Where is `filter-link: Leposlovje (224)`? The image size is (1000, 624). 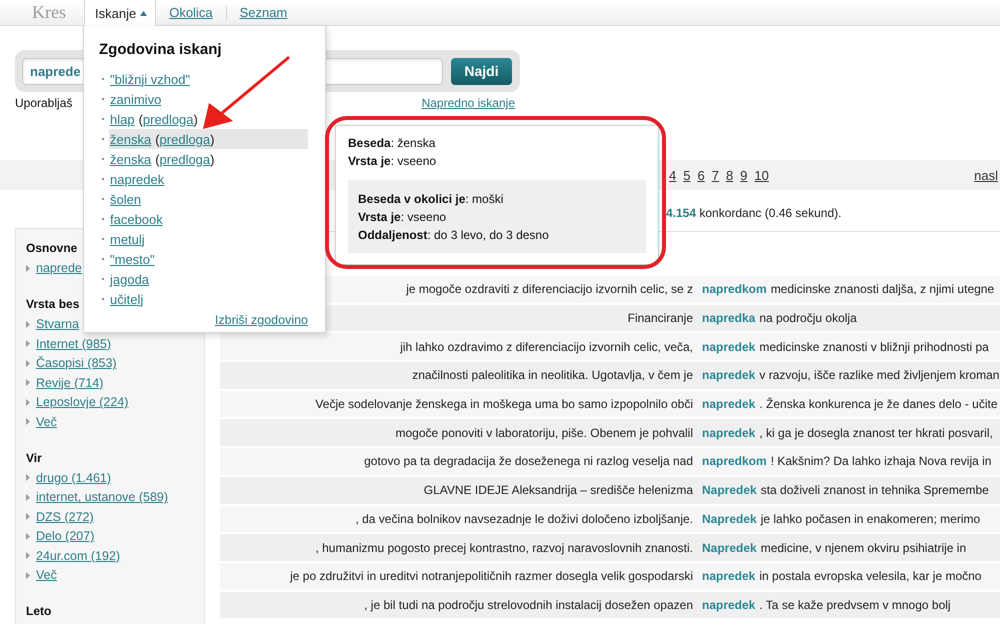 filter-link: Leposlovje (224) is located at coordinates (82, 402).